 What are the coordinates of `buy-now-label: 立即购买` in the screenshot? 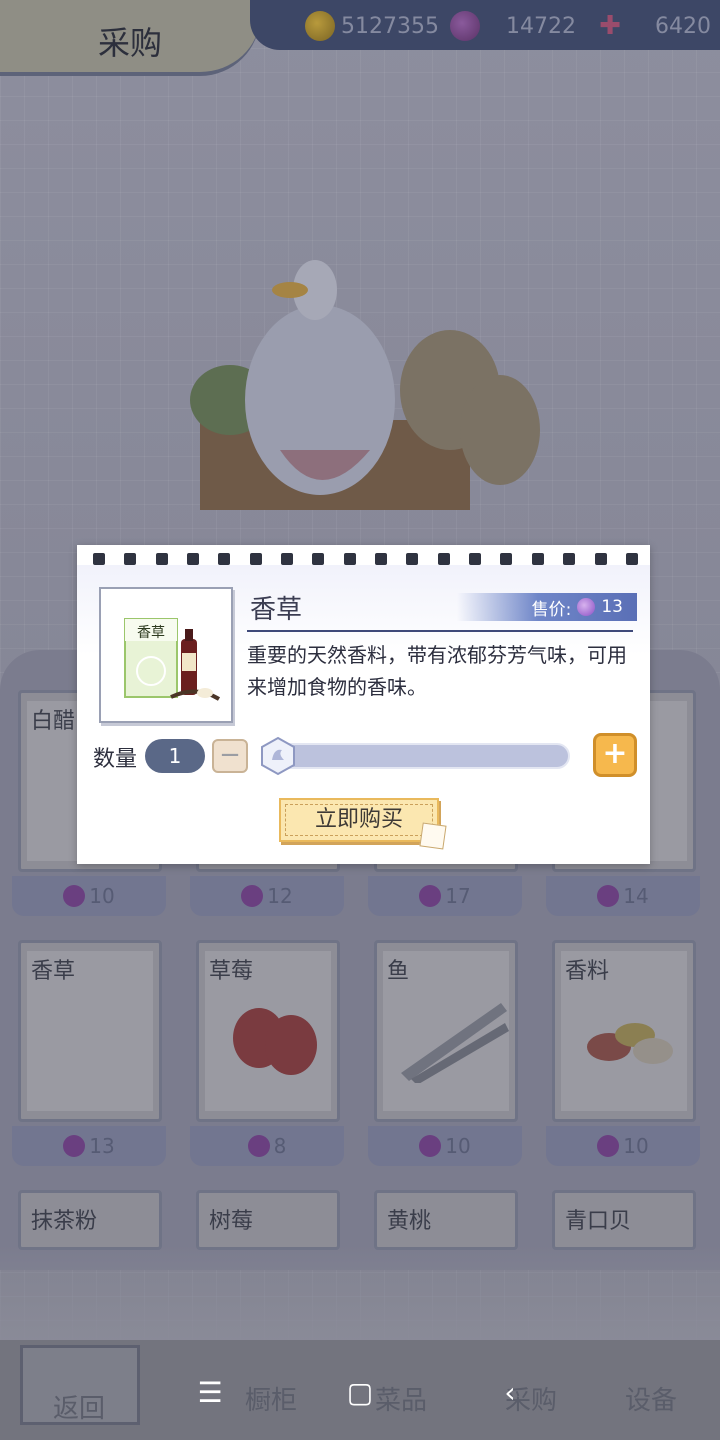 It's located at (358, 819).